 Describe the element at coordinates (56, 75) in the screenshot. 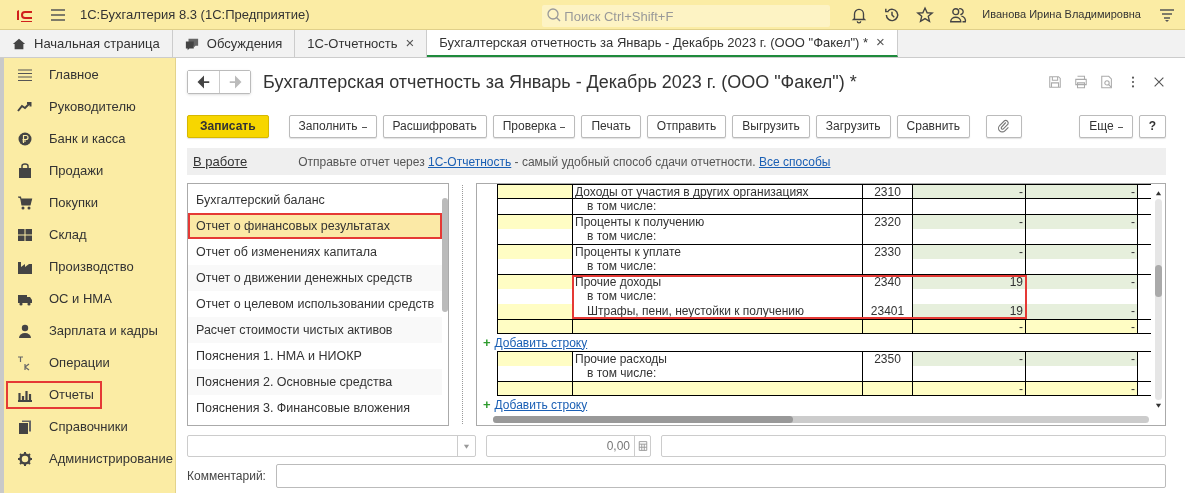

I see `sidebar-item: Главное` at that location.